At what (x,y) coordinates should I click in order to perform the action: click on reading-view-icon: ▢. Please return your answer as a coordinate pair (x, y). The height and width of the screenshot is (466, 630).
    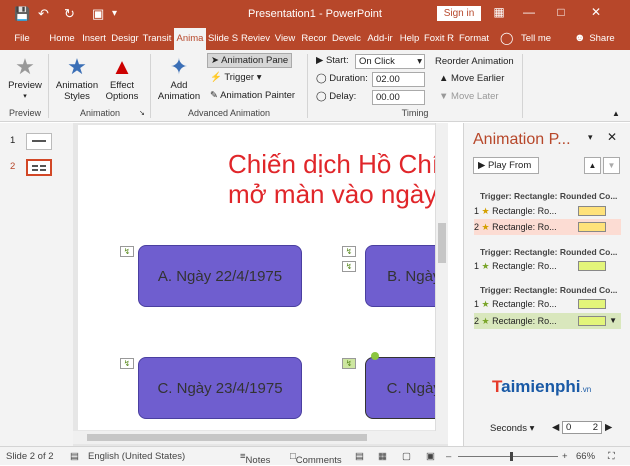
    Looking at the image, I should click on (406, 456).